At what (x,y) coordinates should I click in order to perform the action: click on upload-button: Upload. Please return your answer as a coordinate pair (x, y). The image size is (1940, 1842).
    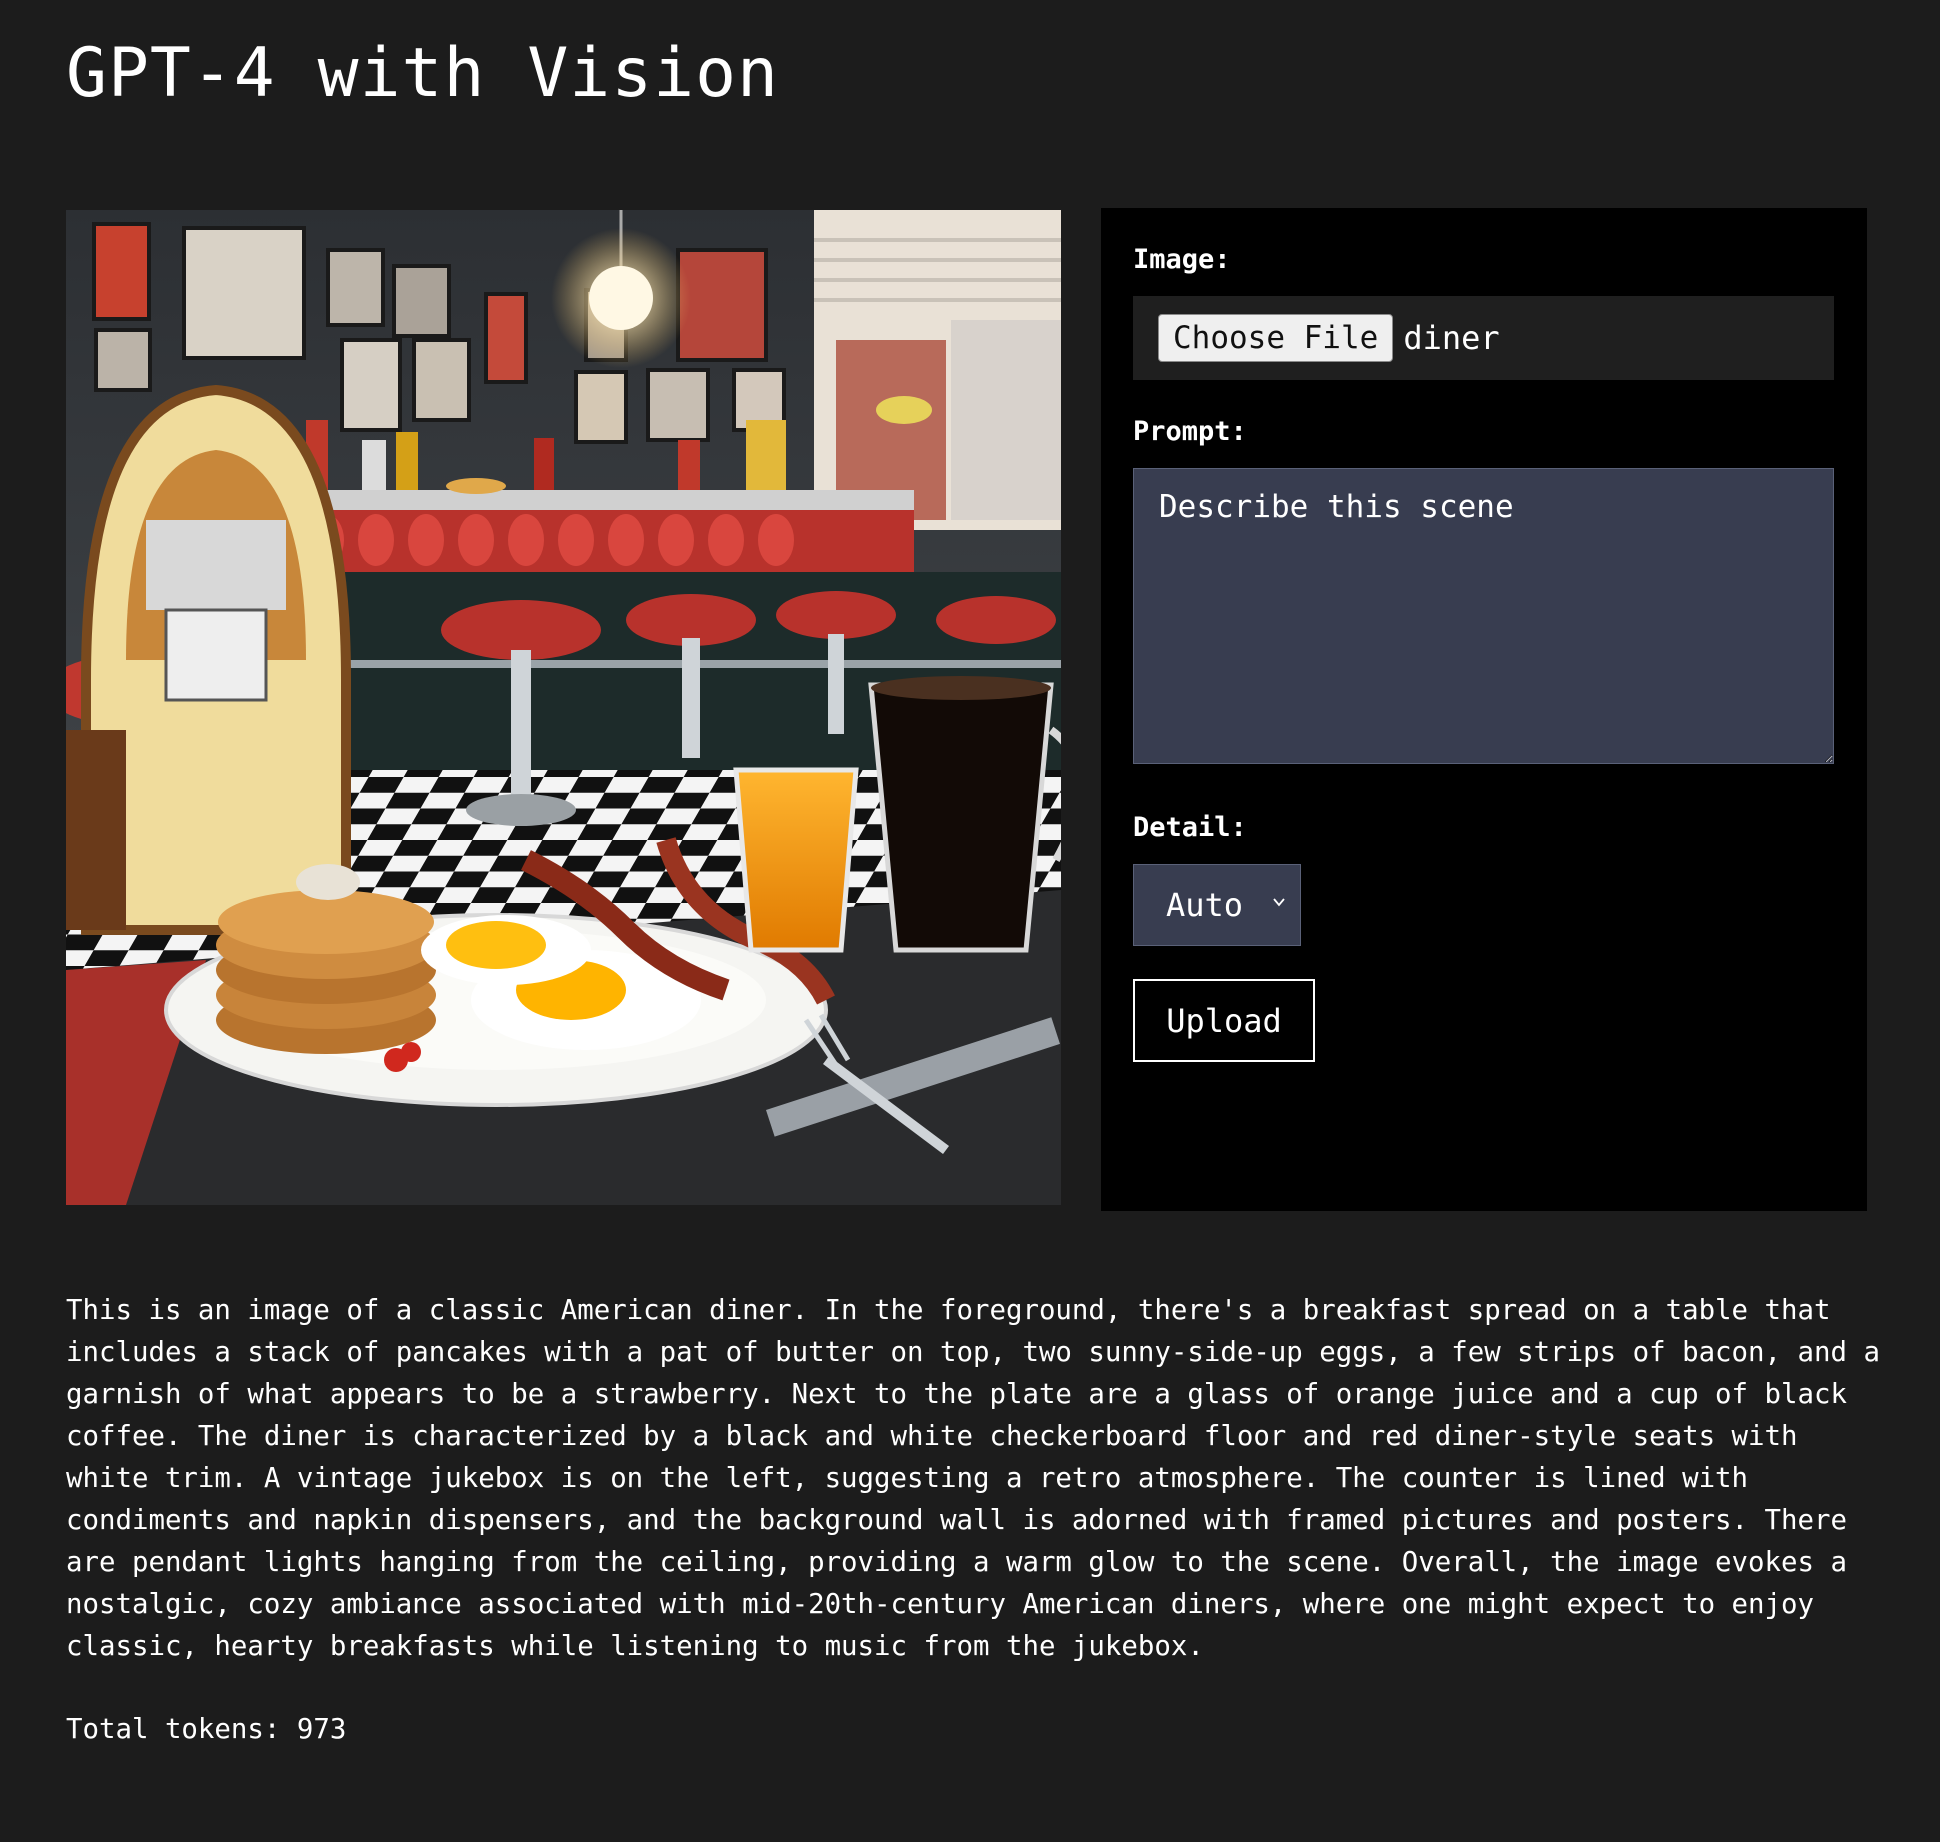
    Looking at the image, I should click on (1224, 1020).